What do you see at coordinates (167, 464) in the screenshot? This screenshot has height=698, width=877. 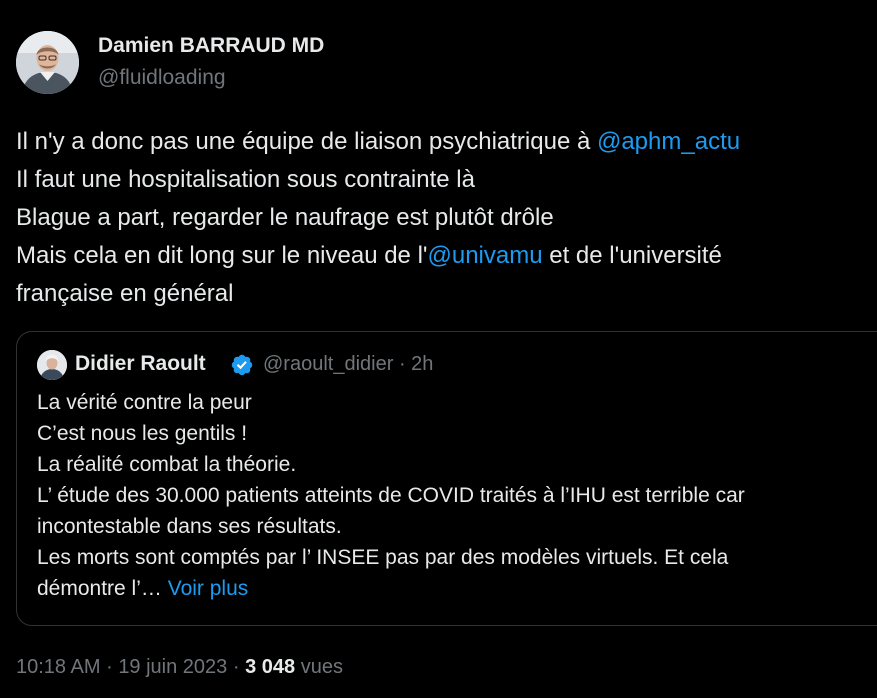 I see `quote-line: La réalité combat la théorie.` at bounding box center [167, 464].